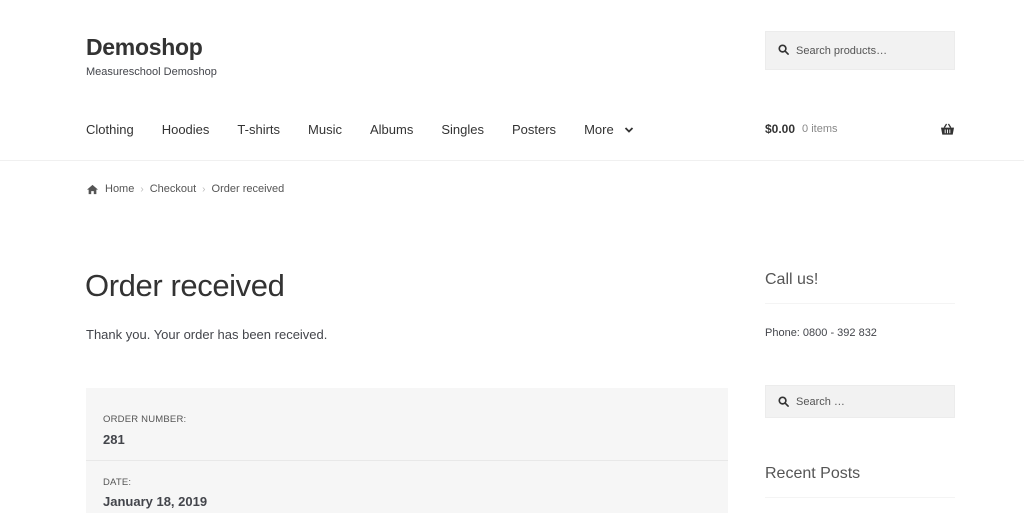 The width and height of the screenshot is (1024, 513). Describe the element at coordinates (186, 129) in the screenshot. I see `nav-item-hoodies: Hoodies` at that location.